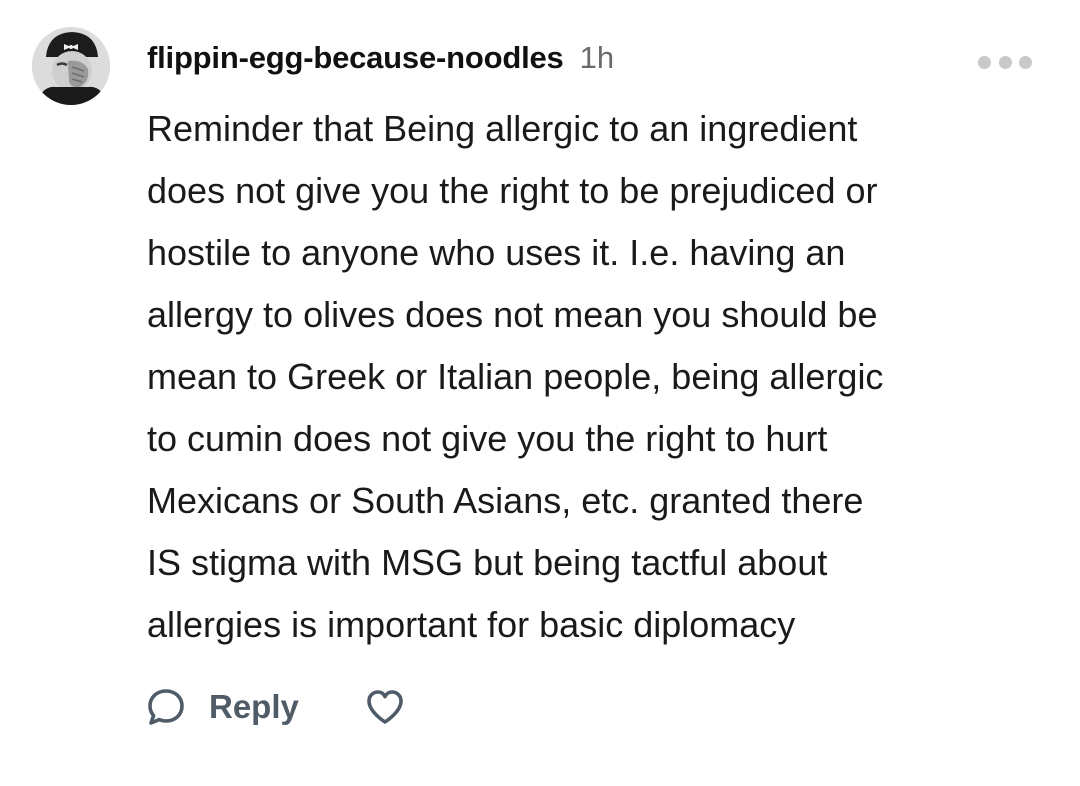 This screenshot has width=1080, height=786. I want to click on avatar, so click(71, 66).